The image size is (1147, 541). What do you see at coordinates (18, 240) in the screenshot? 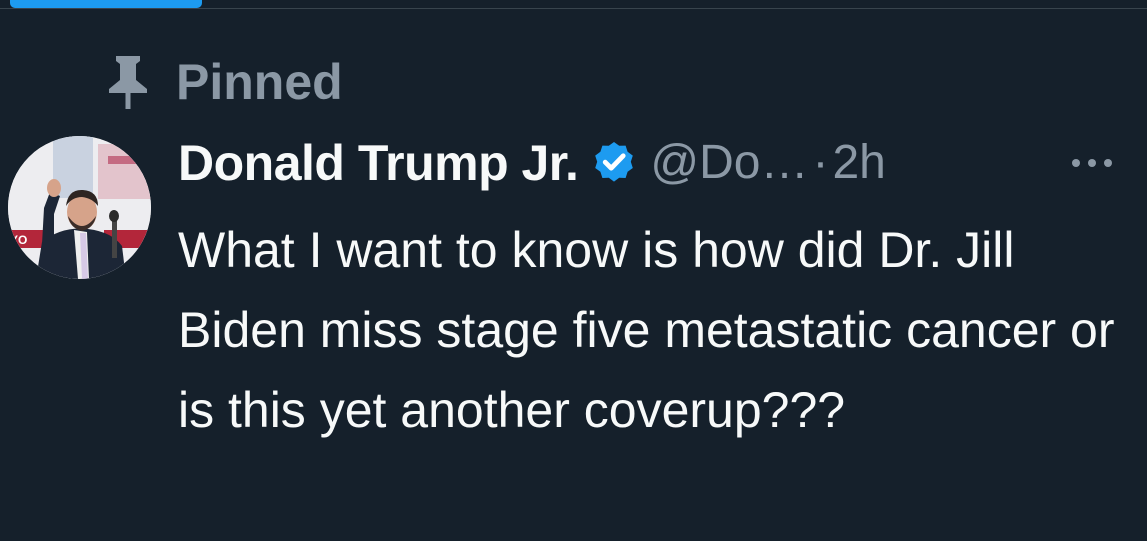
I see `svg-text: YO` at bounding box center [18, 240].